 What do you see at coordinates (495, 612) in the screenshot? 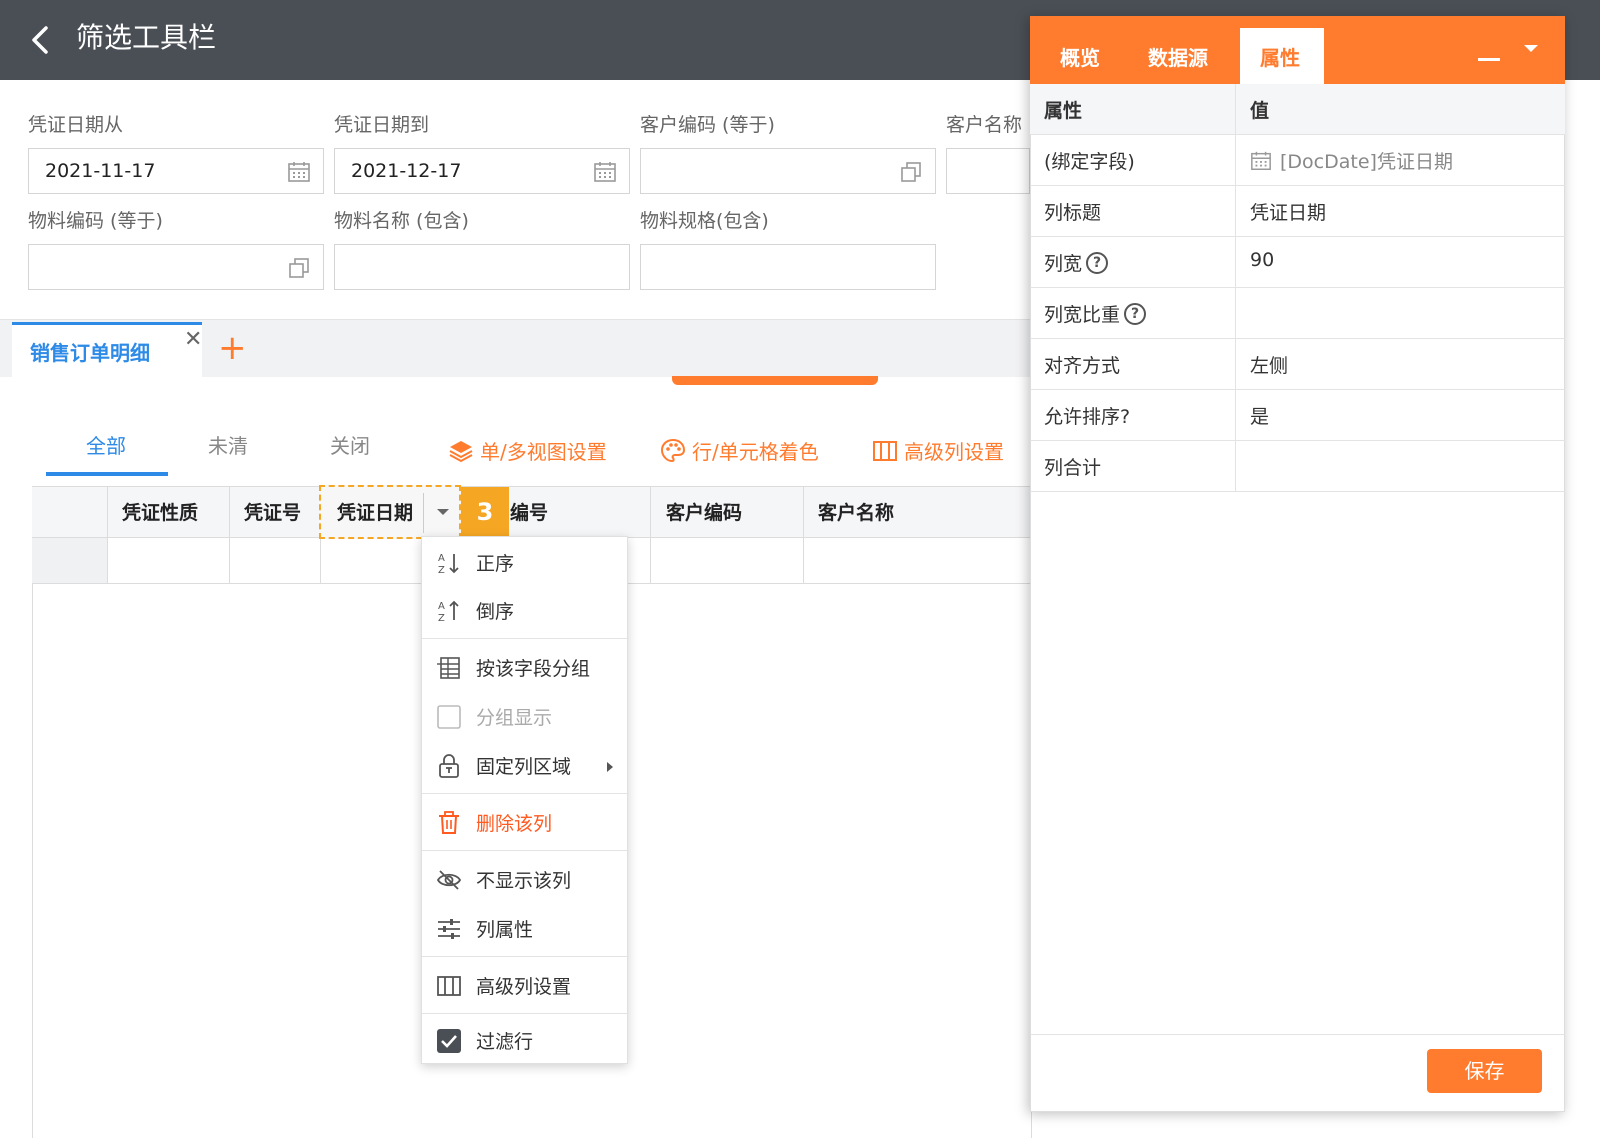
I see `menu-label: 倒序` at bounding box center [495, 612].